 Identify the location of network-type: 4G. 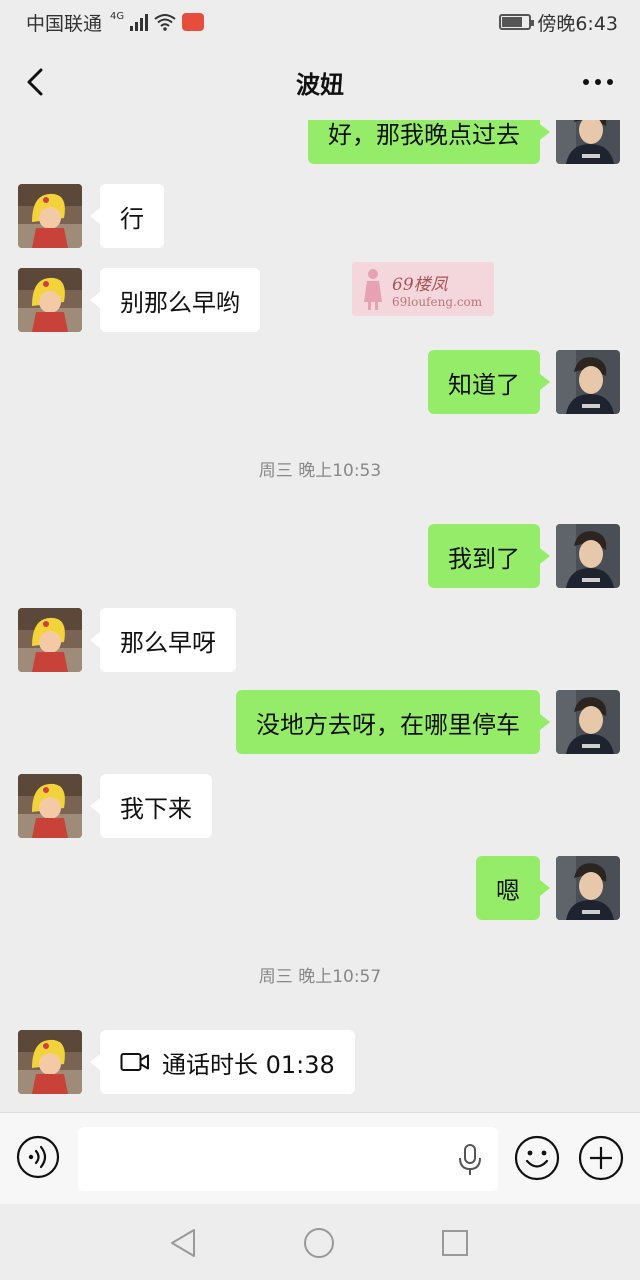
(117, 16).